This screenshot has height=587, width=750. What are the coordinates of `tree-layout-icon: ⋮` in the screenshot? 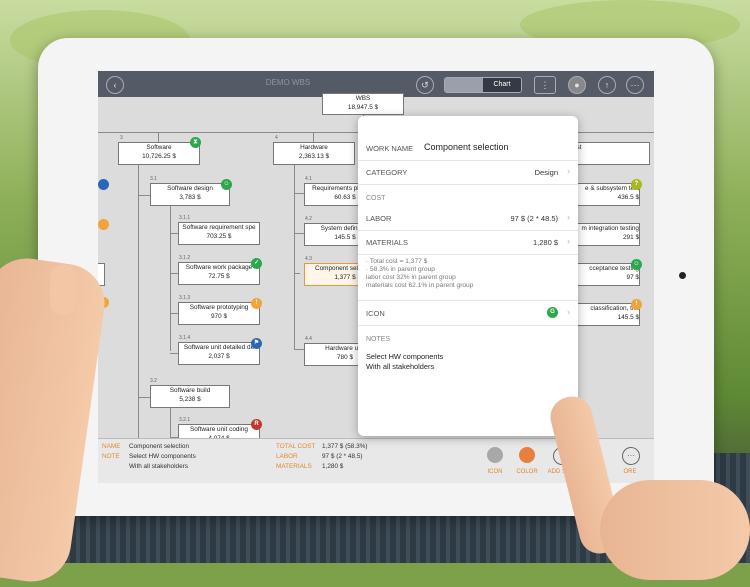 It's located at (545, 85).